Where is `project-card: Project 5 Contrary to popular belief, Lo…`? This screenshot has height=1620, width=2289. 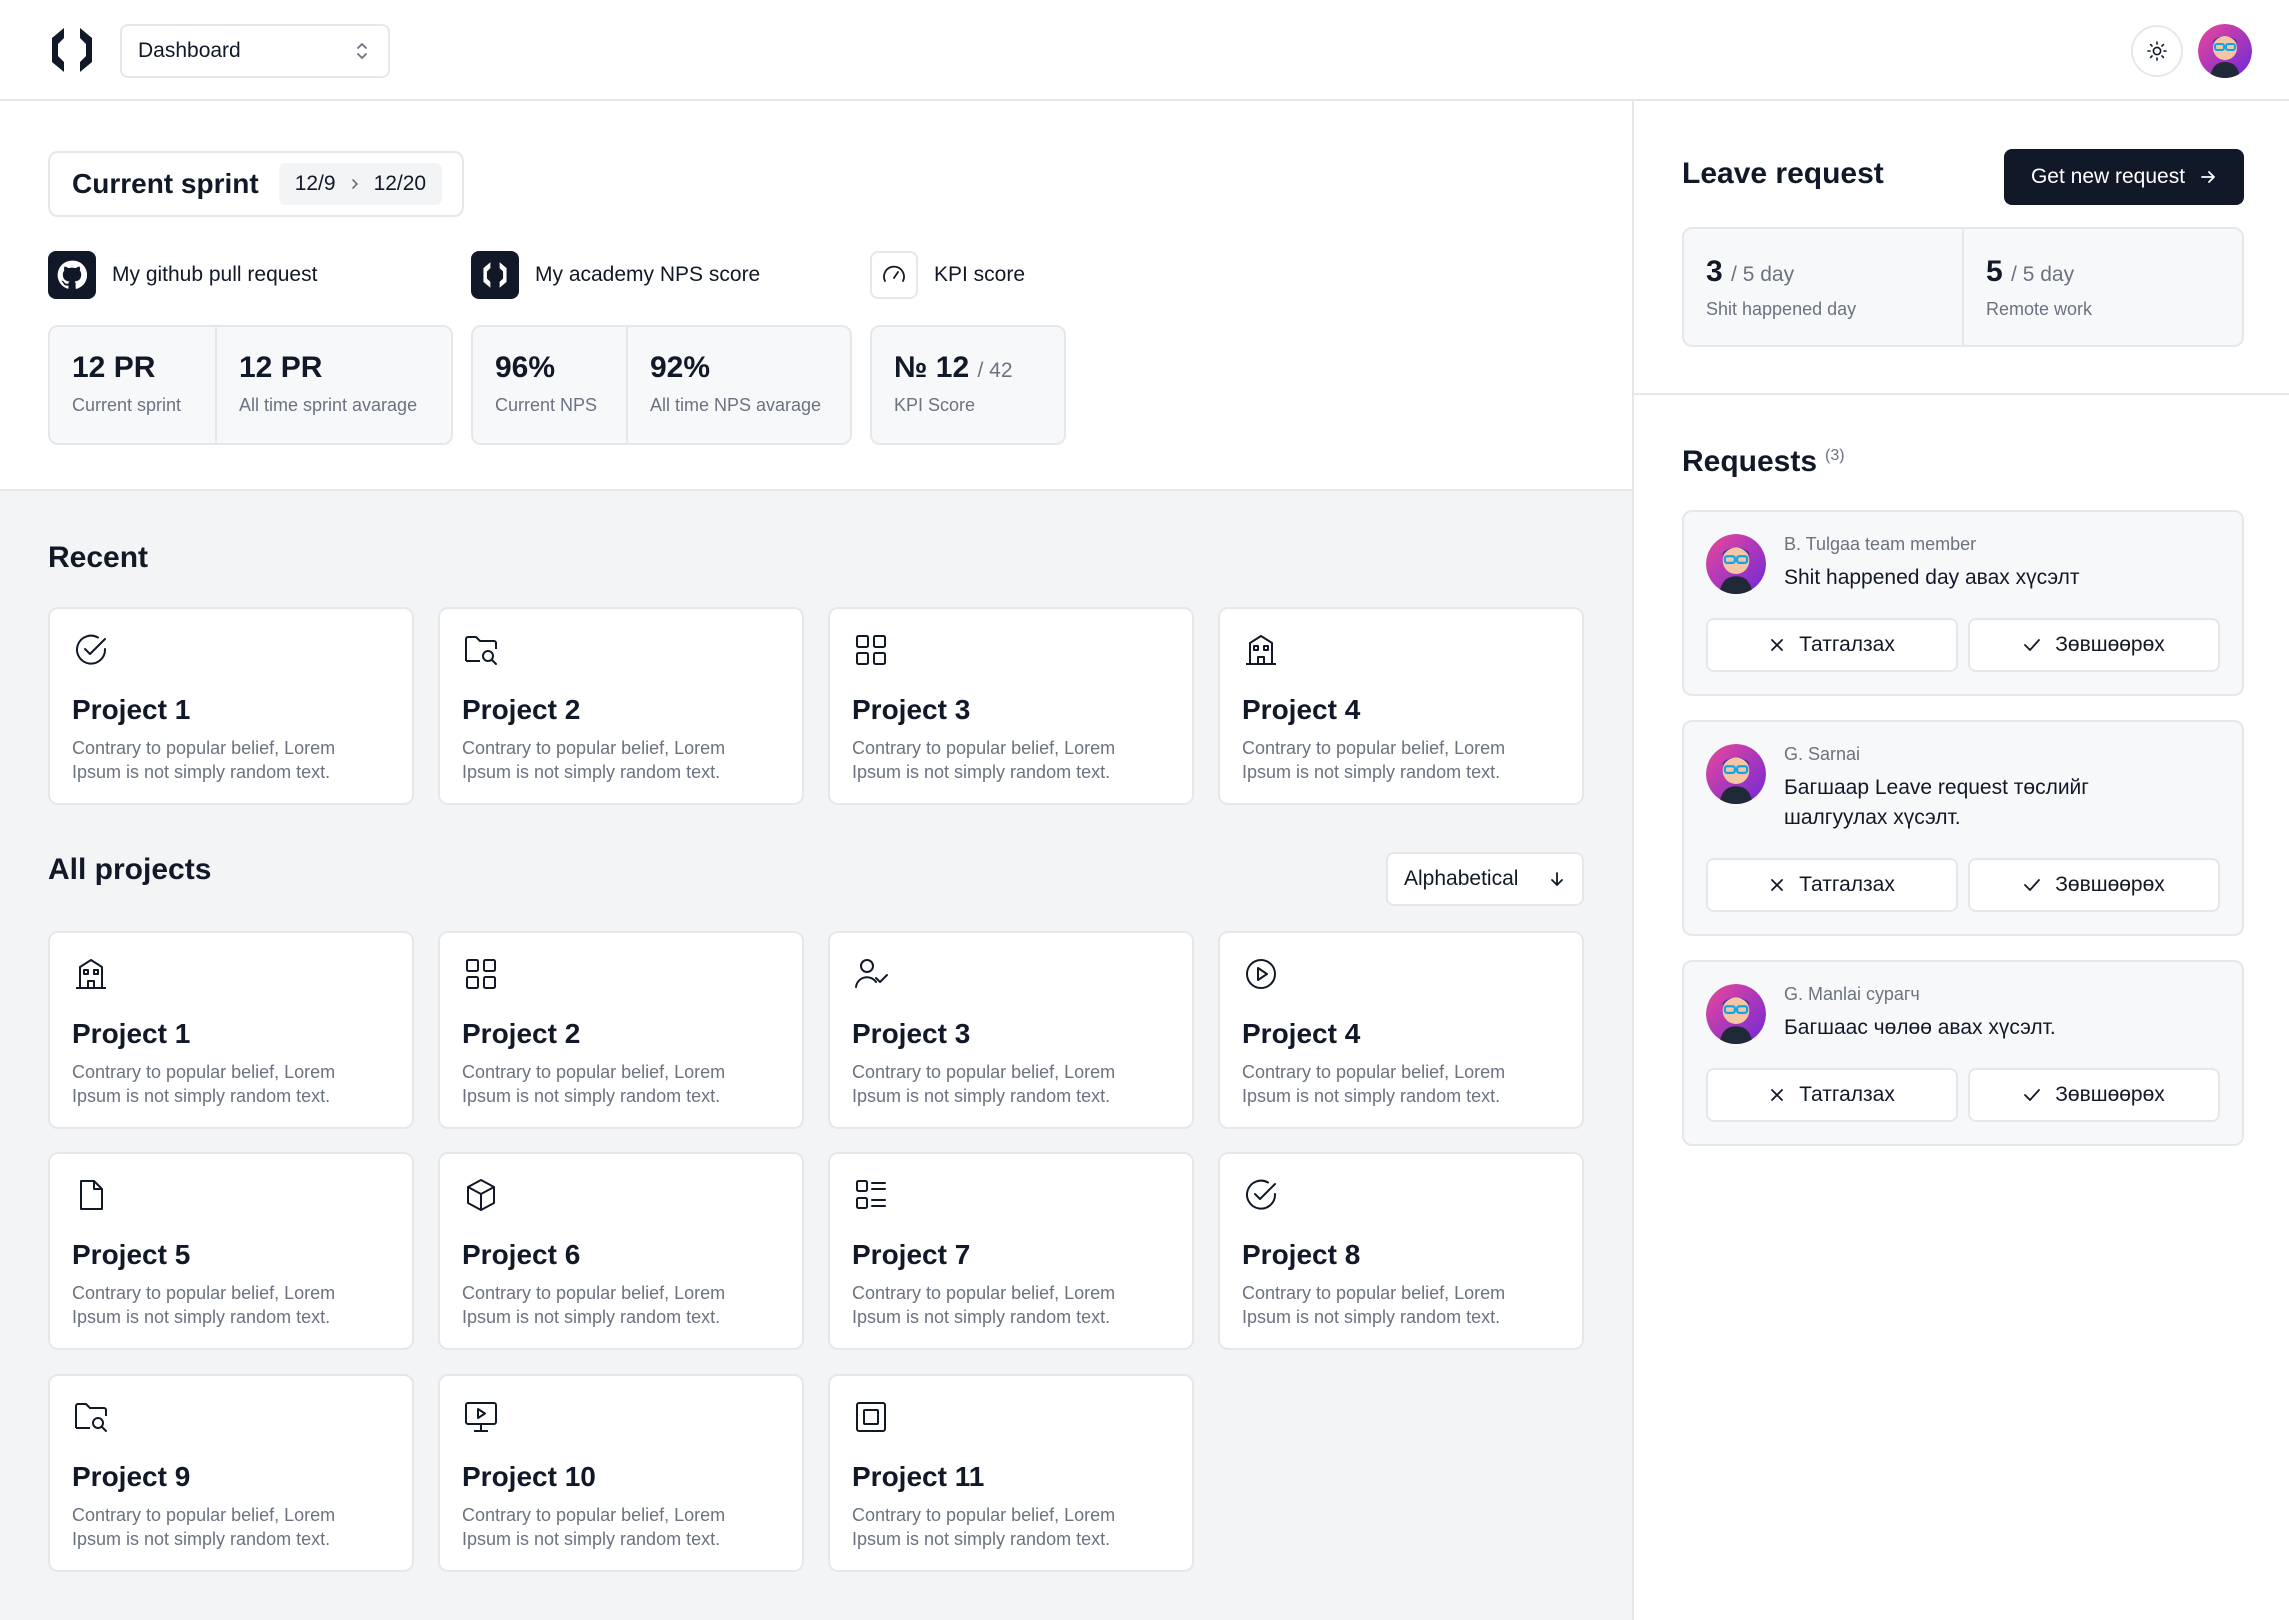 project-card: Project 5 Contrary to popular belief, Lo… is located at coordinates (231, 1251).